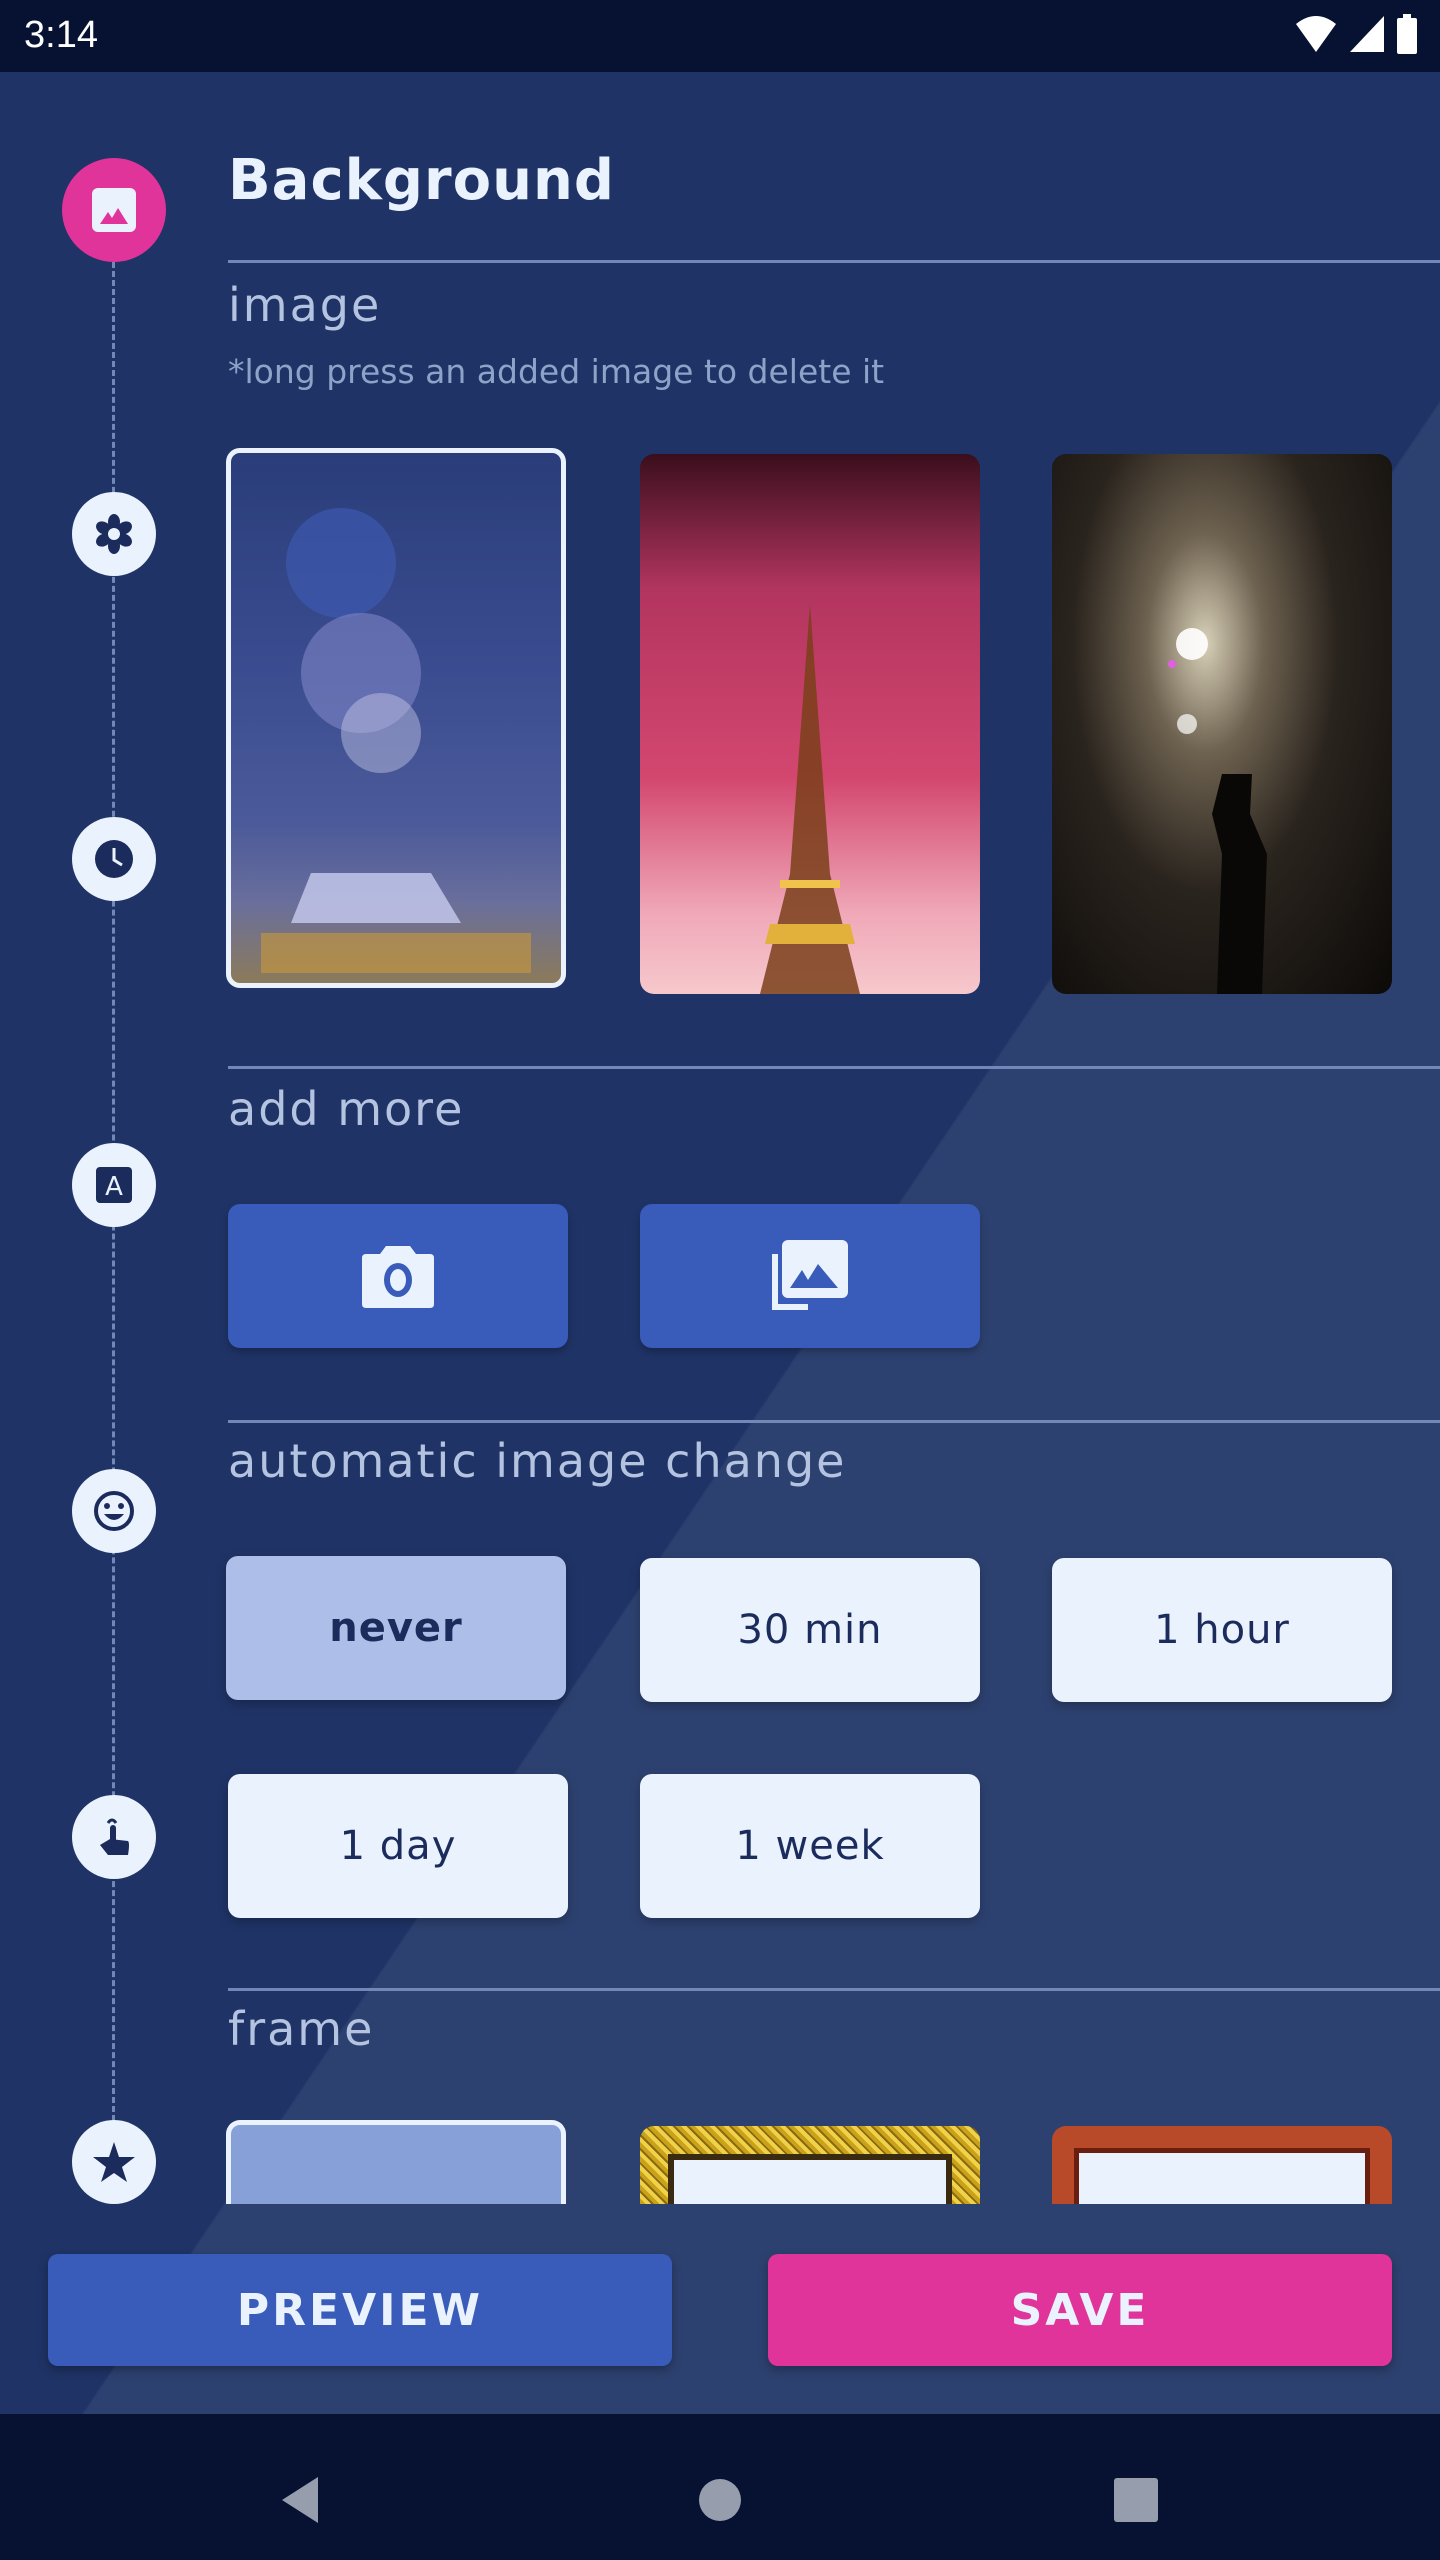 Image resolution: width=1440 pixels, height=2560 pixels. I want to click on timeline-step-clock, so click(114, 859).